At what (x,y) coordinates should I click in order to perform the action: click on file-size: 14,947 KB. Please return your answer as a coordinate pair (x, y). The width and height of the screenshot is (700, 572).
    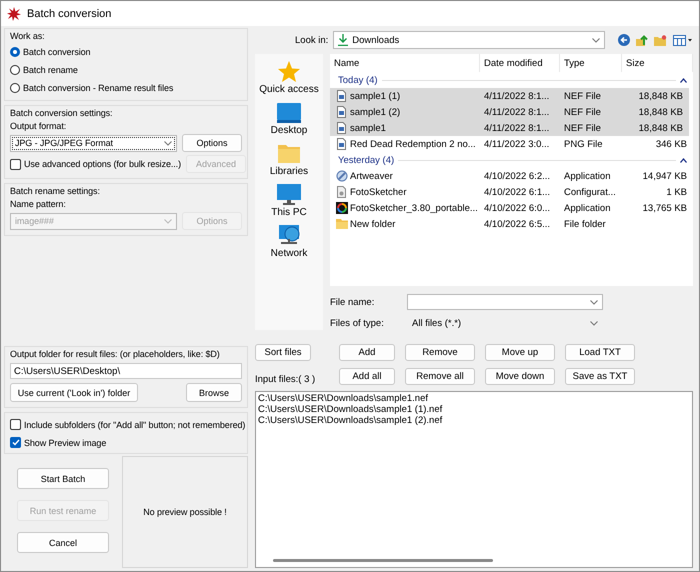
    Looking at the image, I should click on (665, 176).